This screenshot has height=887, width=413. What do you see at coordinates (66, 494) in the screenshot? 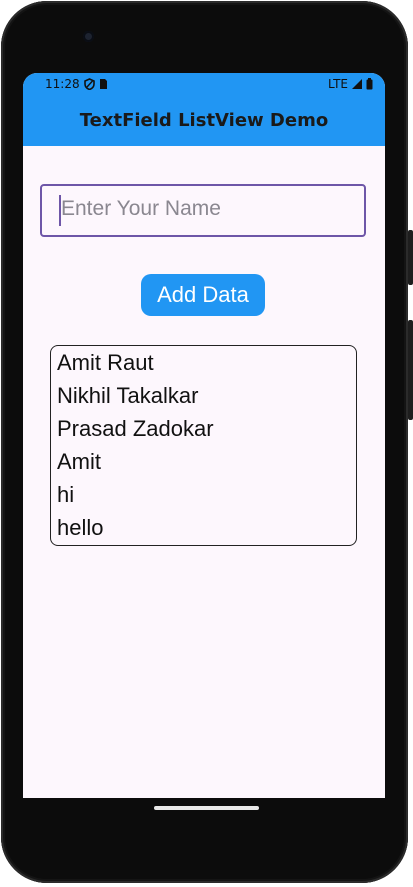
I see `list-item: hi` at bounding box center [66, 494].